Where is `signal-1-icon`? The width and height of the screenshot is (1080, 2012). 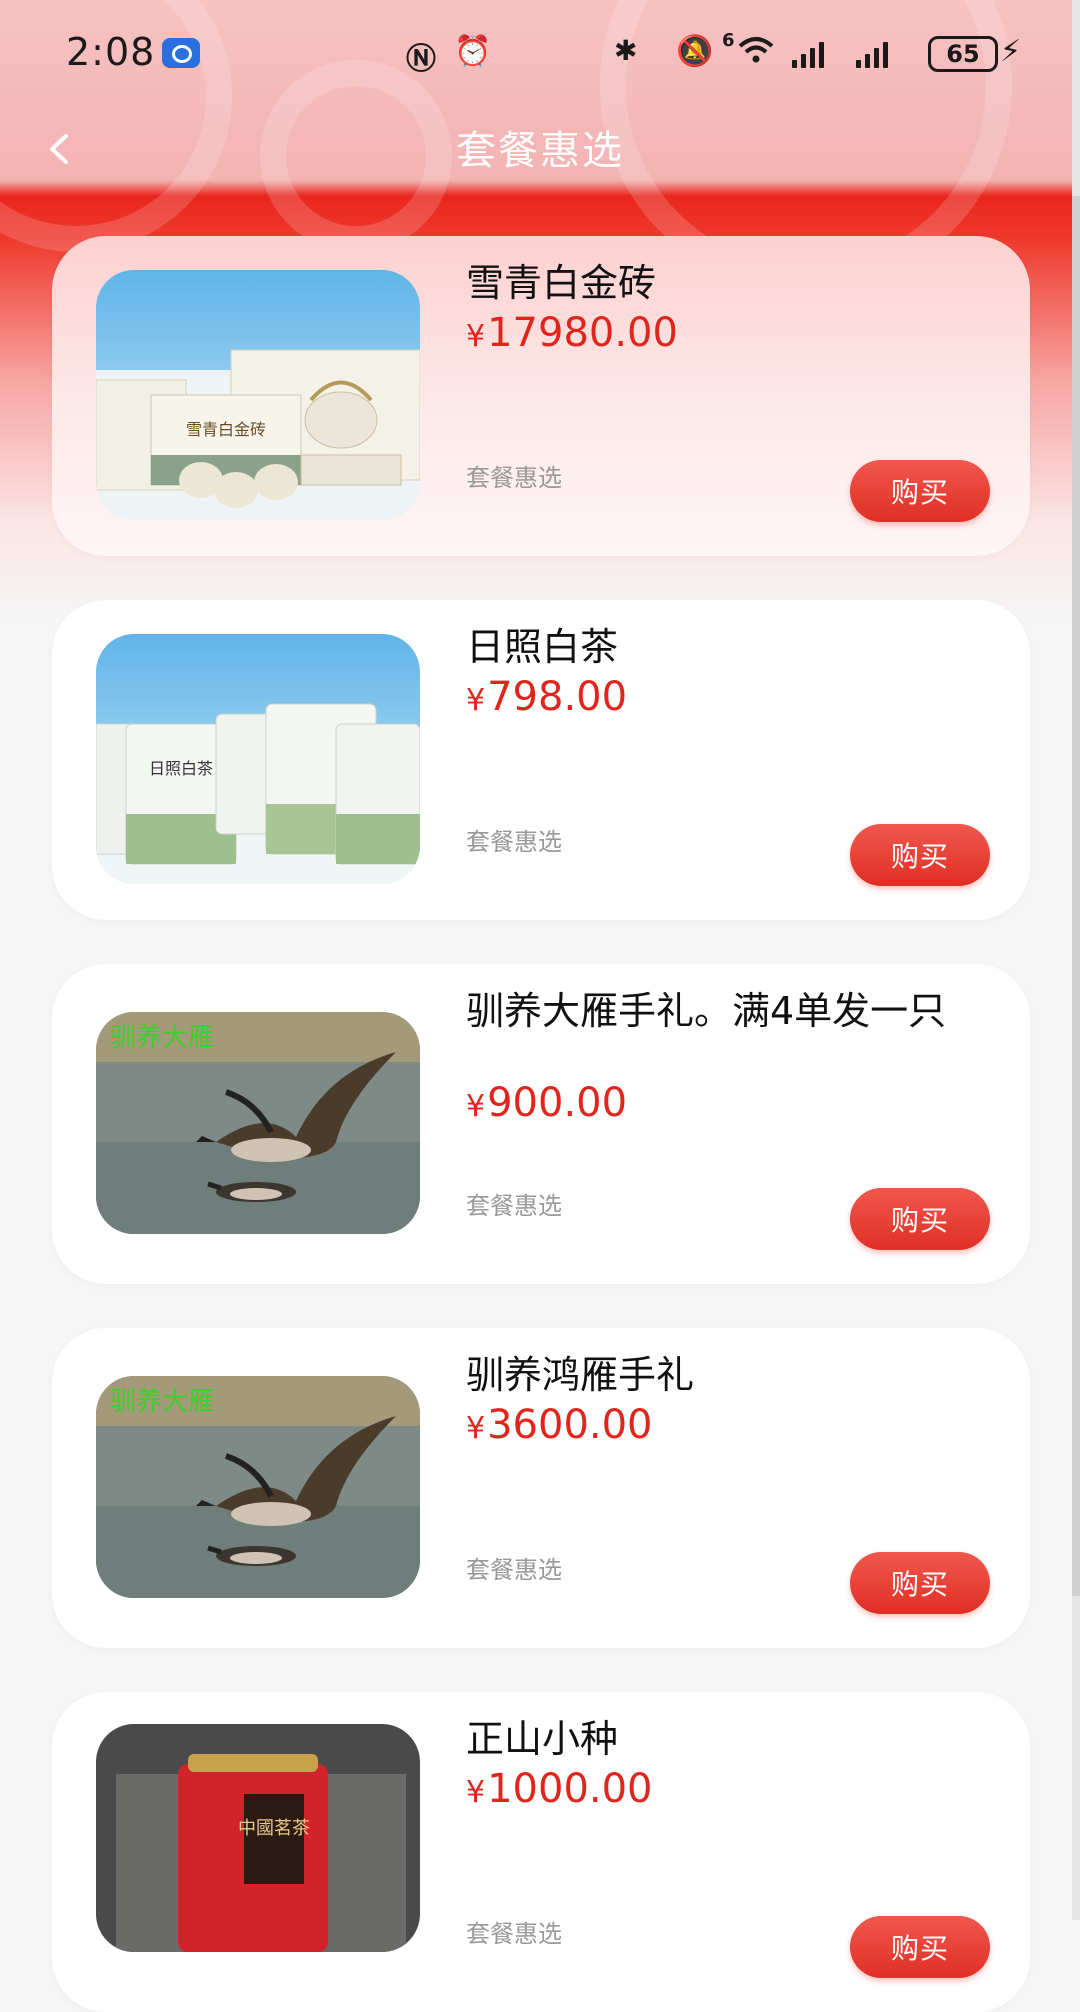
signal-1-icon is located at coordinates (808, 53).